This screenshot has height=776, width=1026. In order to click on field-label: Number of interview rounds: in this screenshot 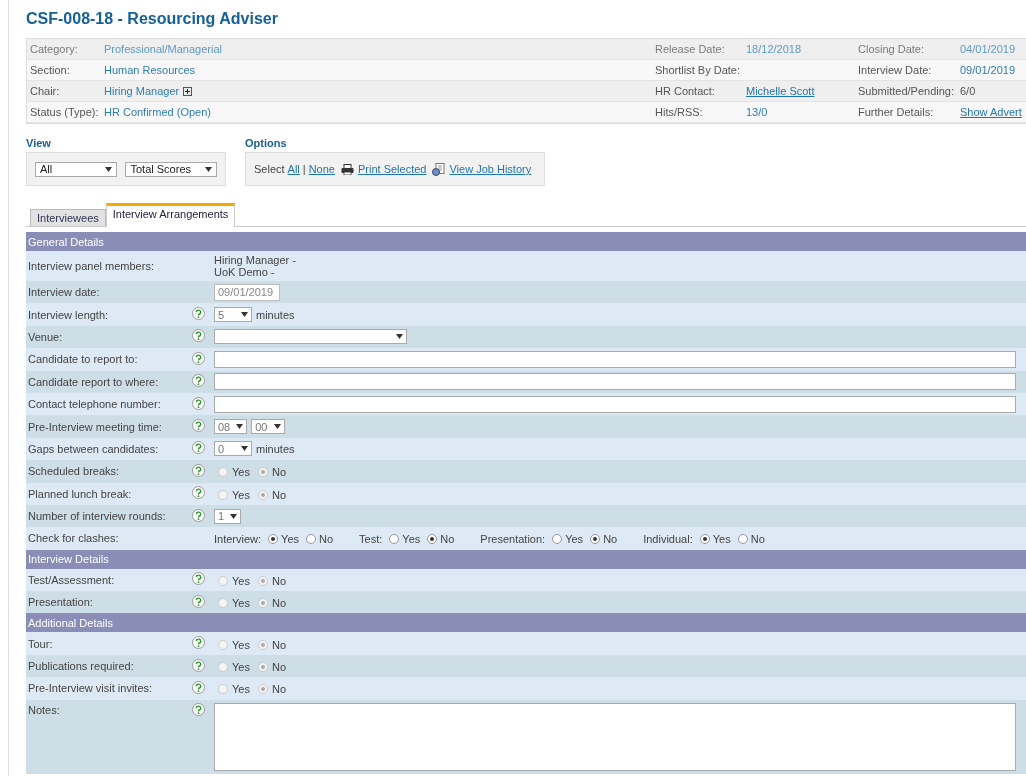, I will do `click(97, 516)`.